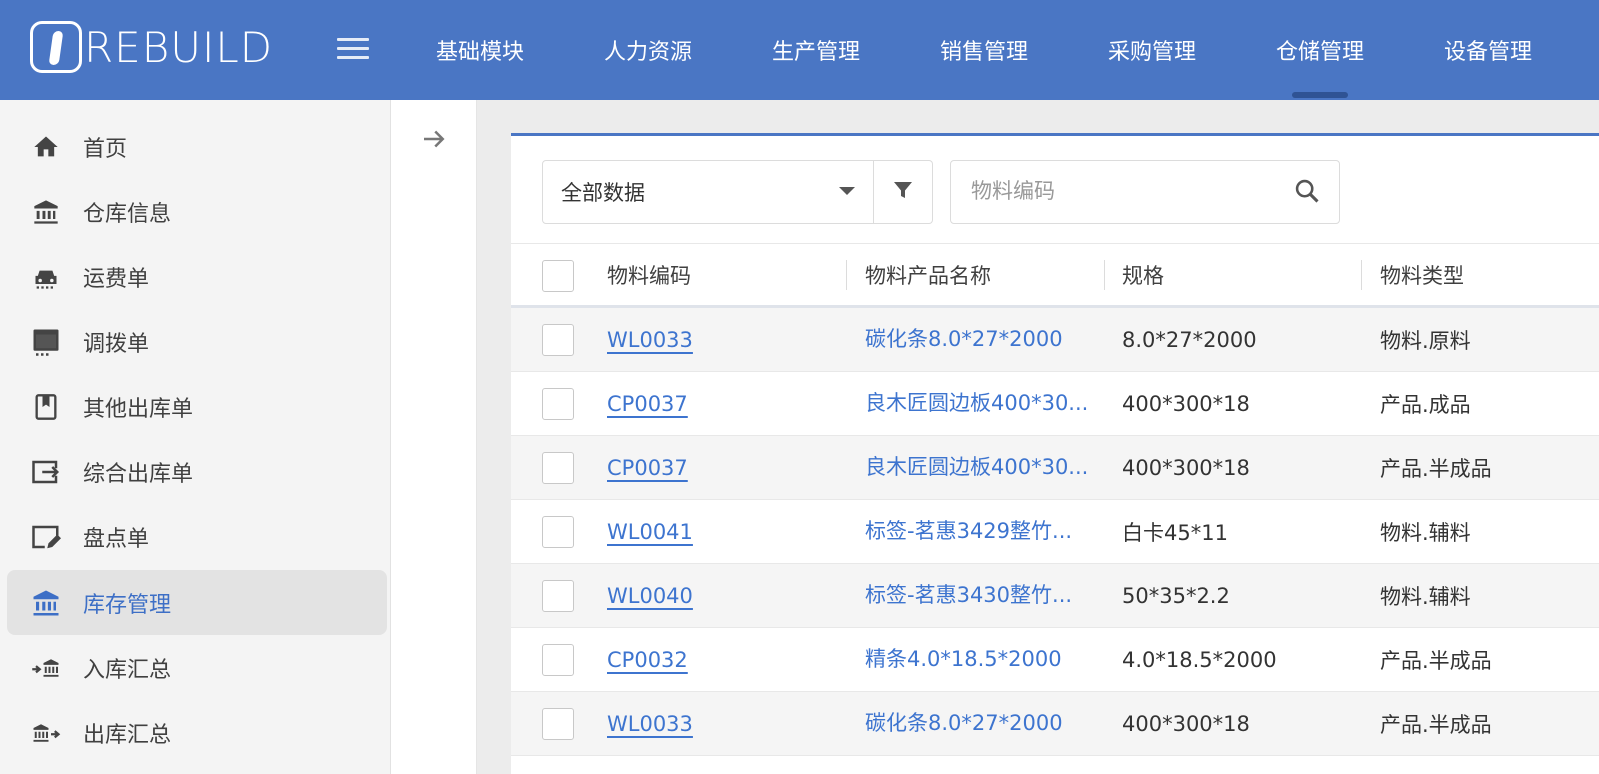  What do you see at coordinates (138, 474) in the screenshot?
I see `sidebar-item-label: 综合出库单` at bounding box center [138, 474].